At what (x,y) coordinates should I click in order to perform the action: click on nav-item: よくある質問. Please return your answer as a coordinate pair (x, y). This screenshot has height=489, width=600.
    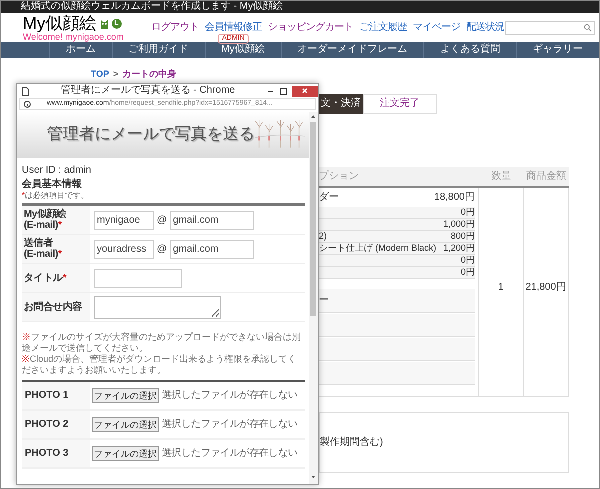
    Looking at the image, I should click on (469, 50).